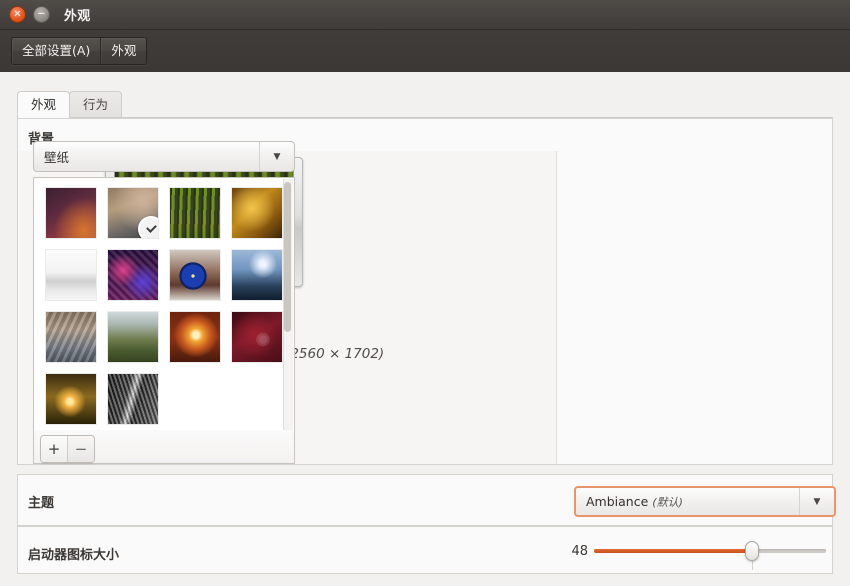 This screenshot has height=586, width=850. What do you see at coordinates (124, 51) in the screenshot?
I see `current-panel-button: 外观` at bounding box center [124, 51].